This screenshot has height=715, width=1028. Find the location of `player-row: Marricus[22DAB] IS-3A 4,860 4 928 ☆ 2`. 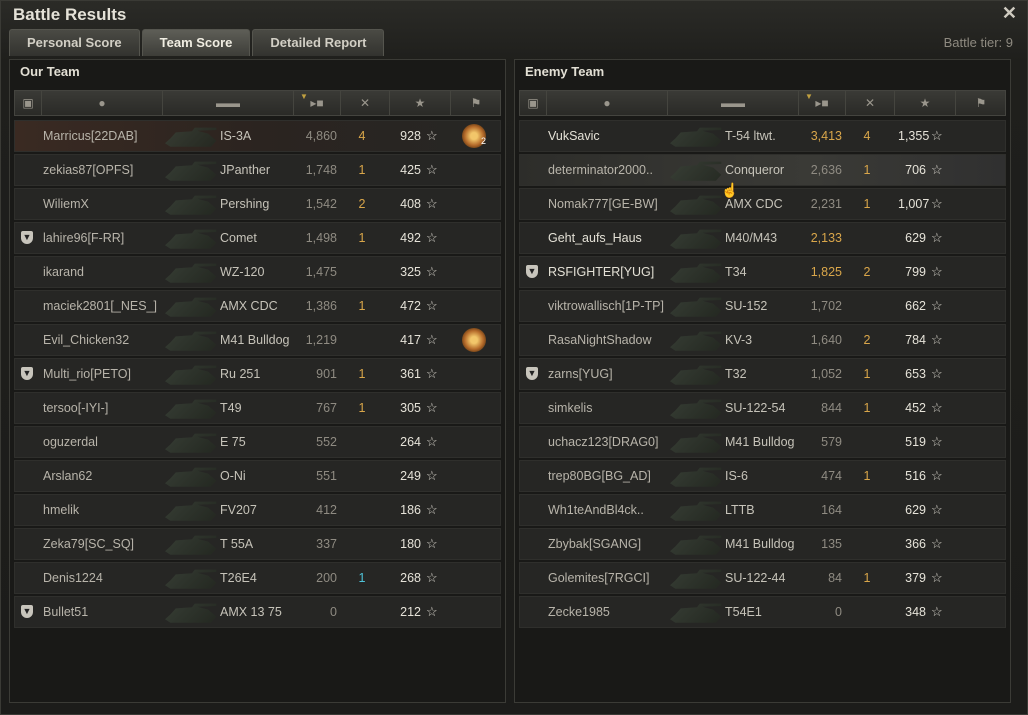

player-row: Marricus[22DAB] IS-3A 4,860 4 928 ☆ 2 is located at coordinates (257, 136).